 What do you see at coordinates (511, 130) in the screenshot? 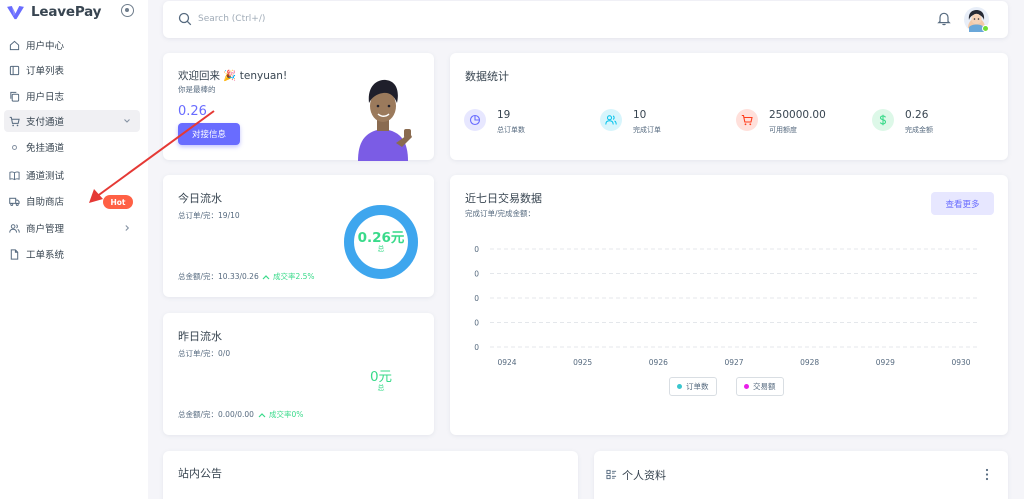
I see `stat-label: 总订单数` at bounding box center [511, 130].